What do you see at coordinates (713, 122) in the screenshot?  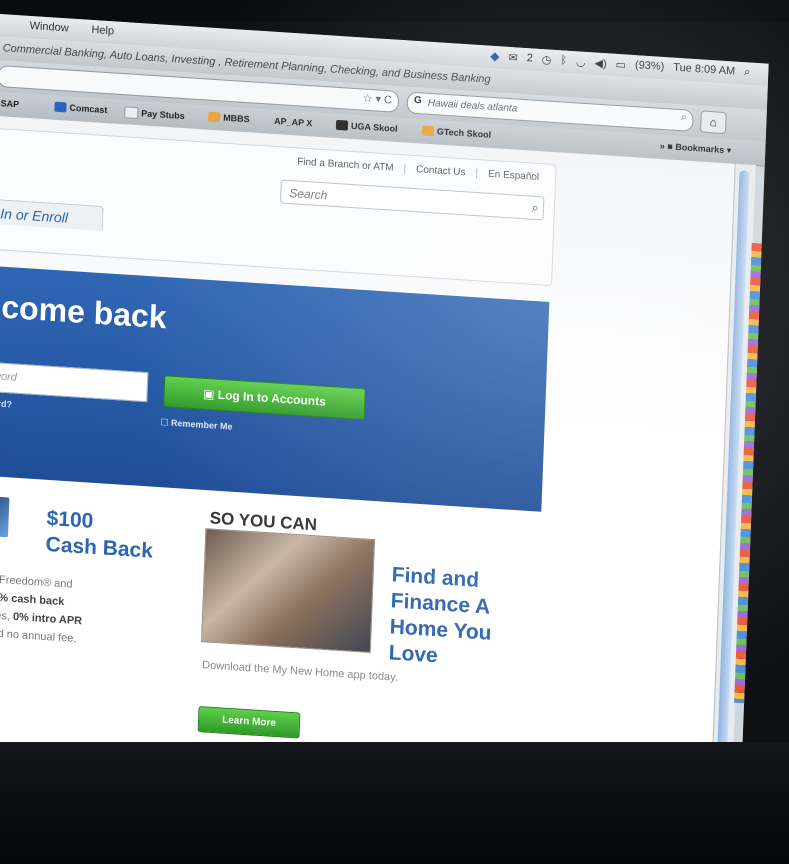 I see `home-button: ⌂` at bounding box center [713, 122].